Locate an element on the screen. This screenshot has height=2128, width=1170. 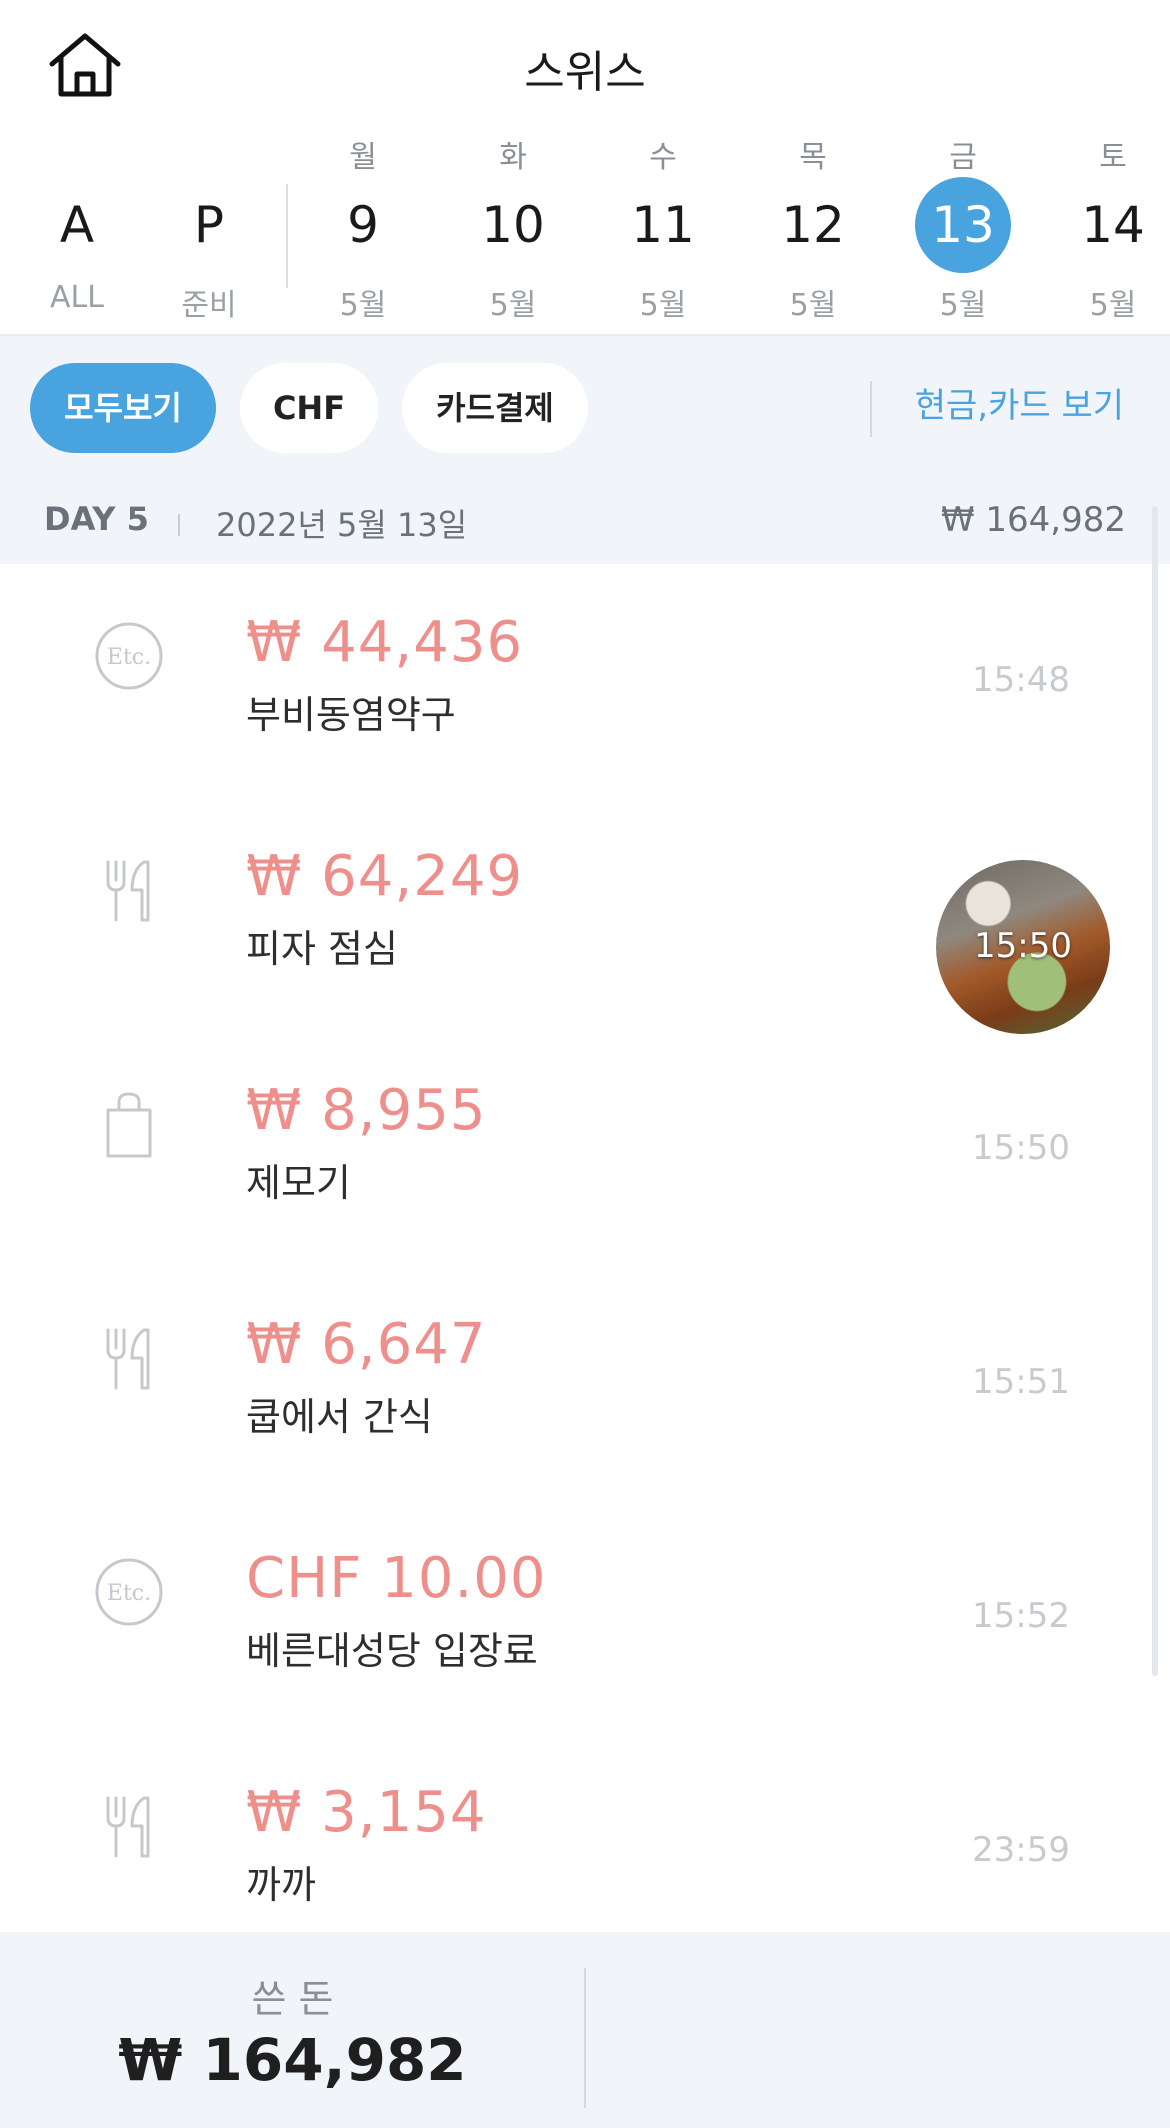
footer-divider is located at coordinates (585, 2038).